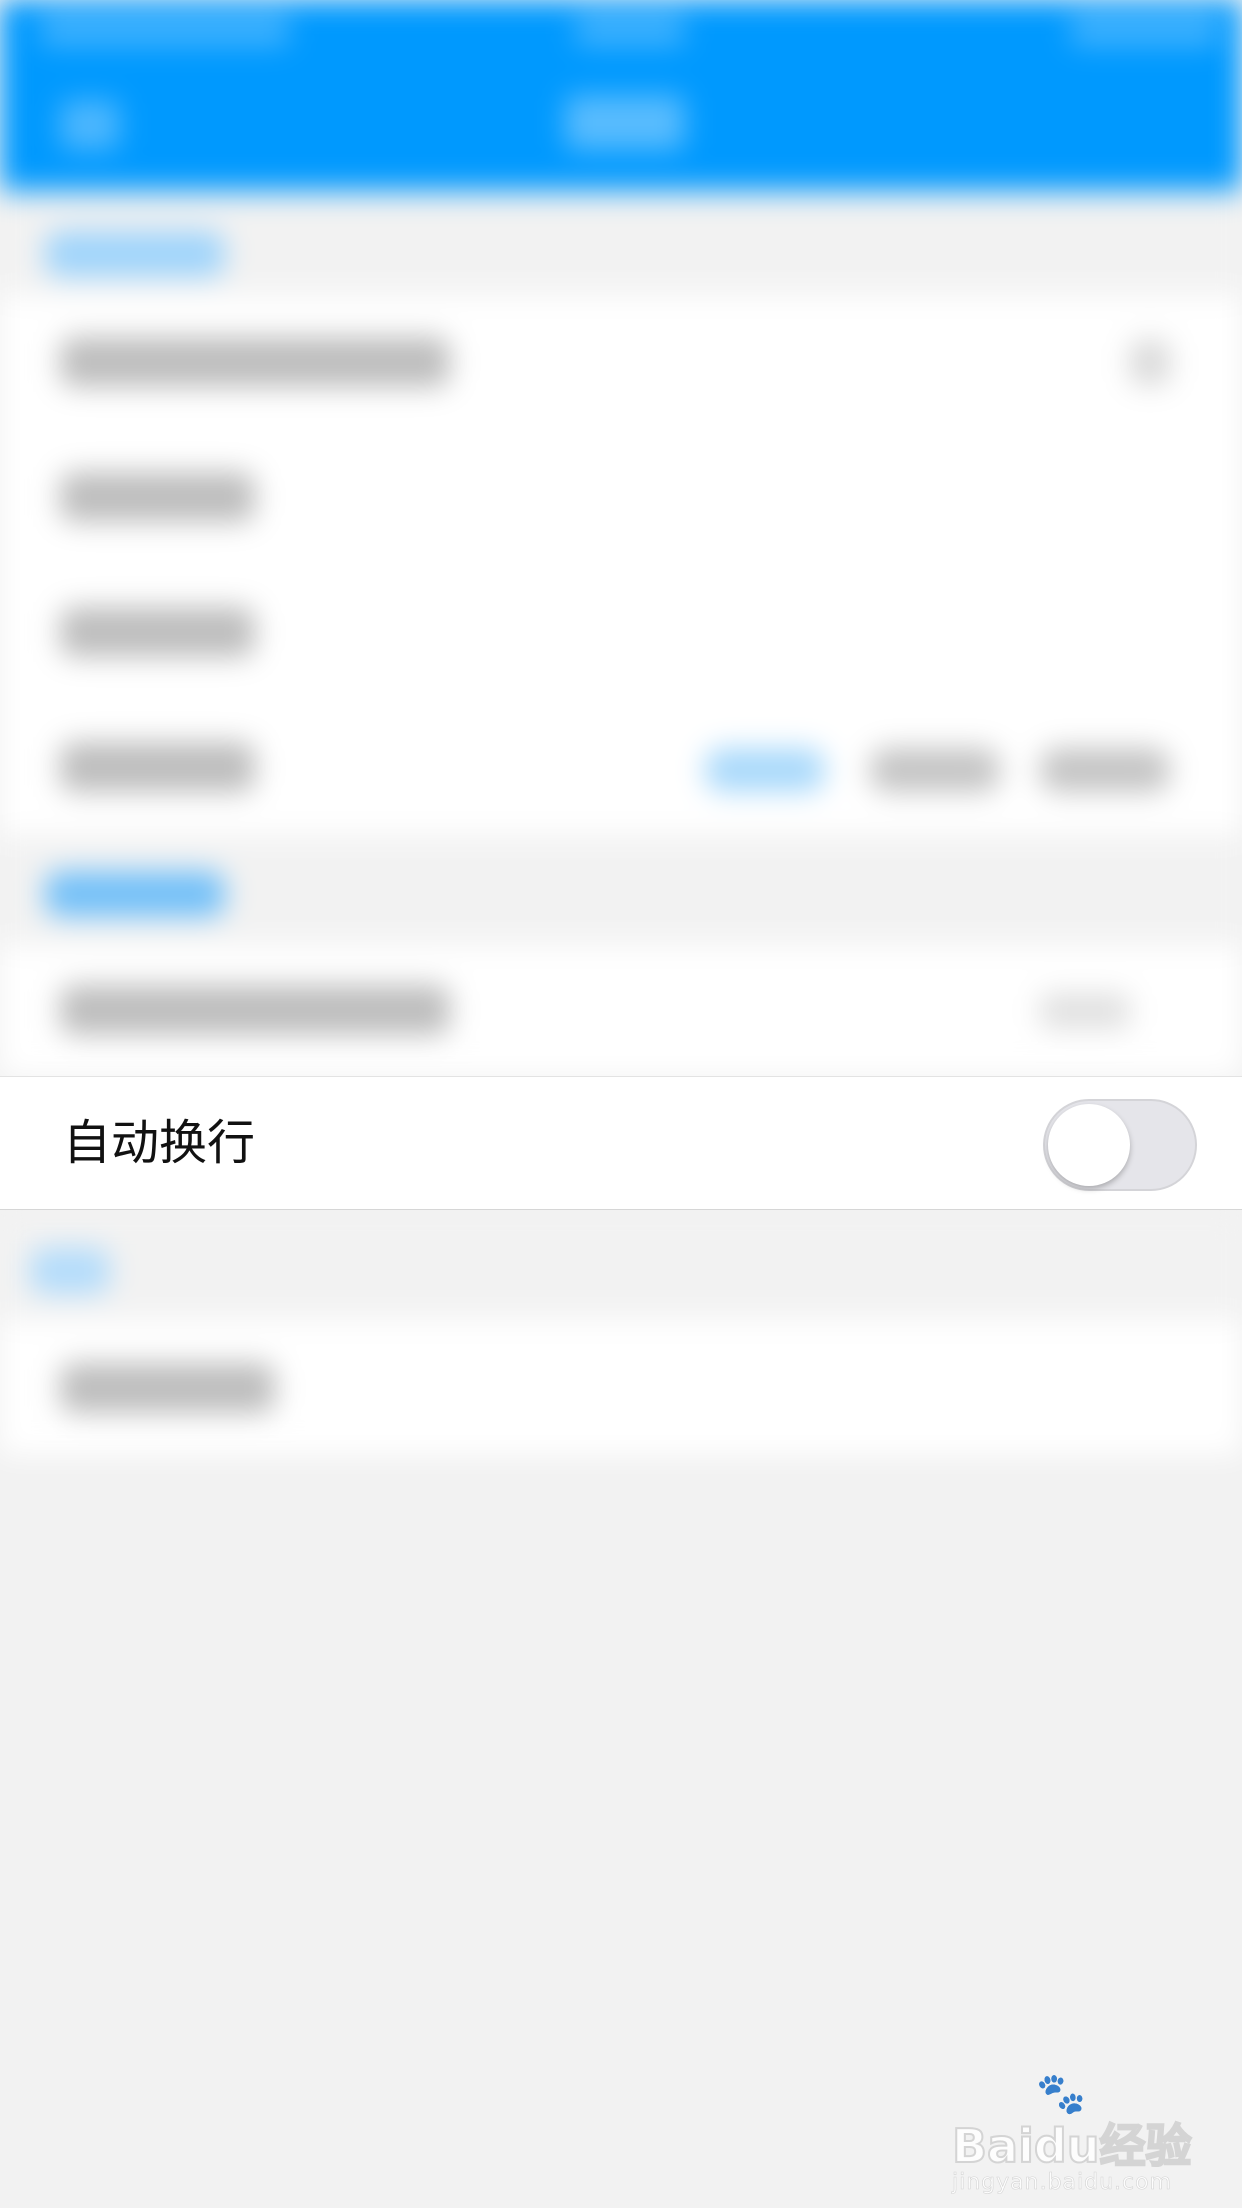 This screenshot has height=2208, width=1242. I want to click on auto-wrap-row: 自动换行, so click(621, 1143).